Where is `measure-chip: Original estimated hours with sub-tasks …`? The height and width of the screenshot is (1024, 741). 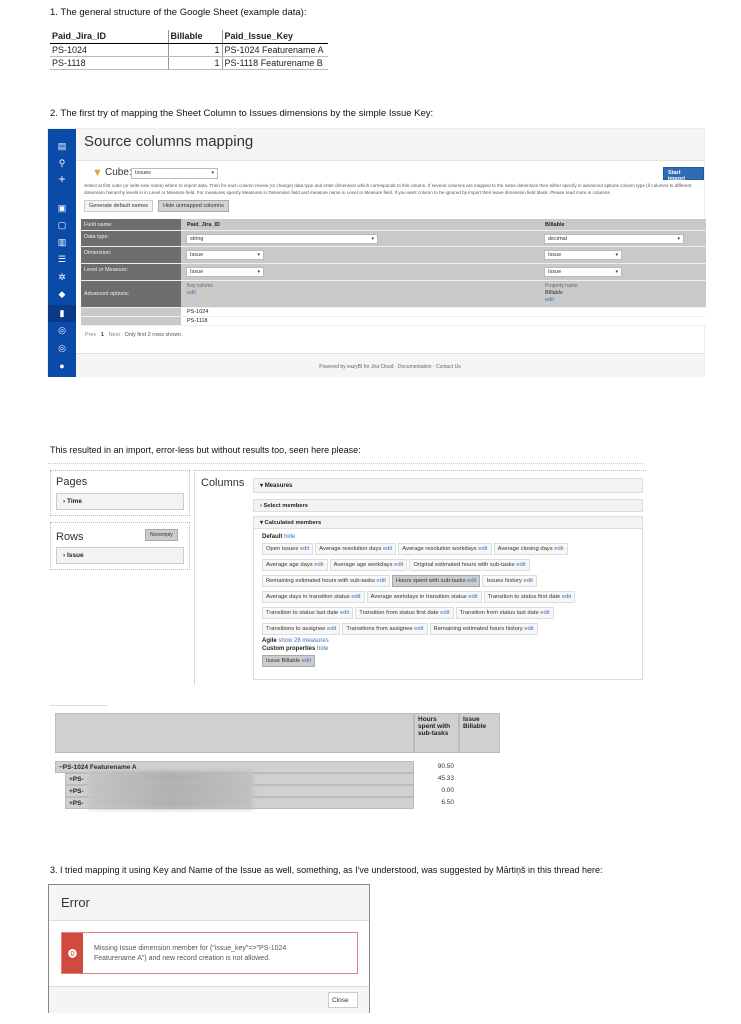
measure-chip: Original estimated hours with sub-tasks … is located at coordinates (469, 565).